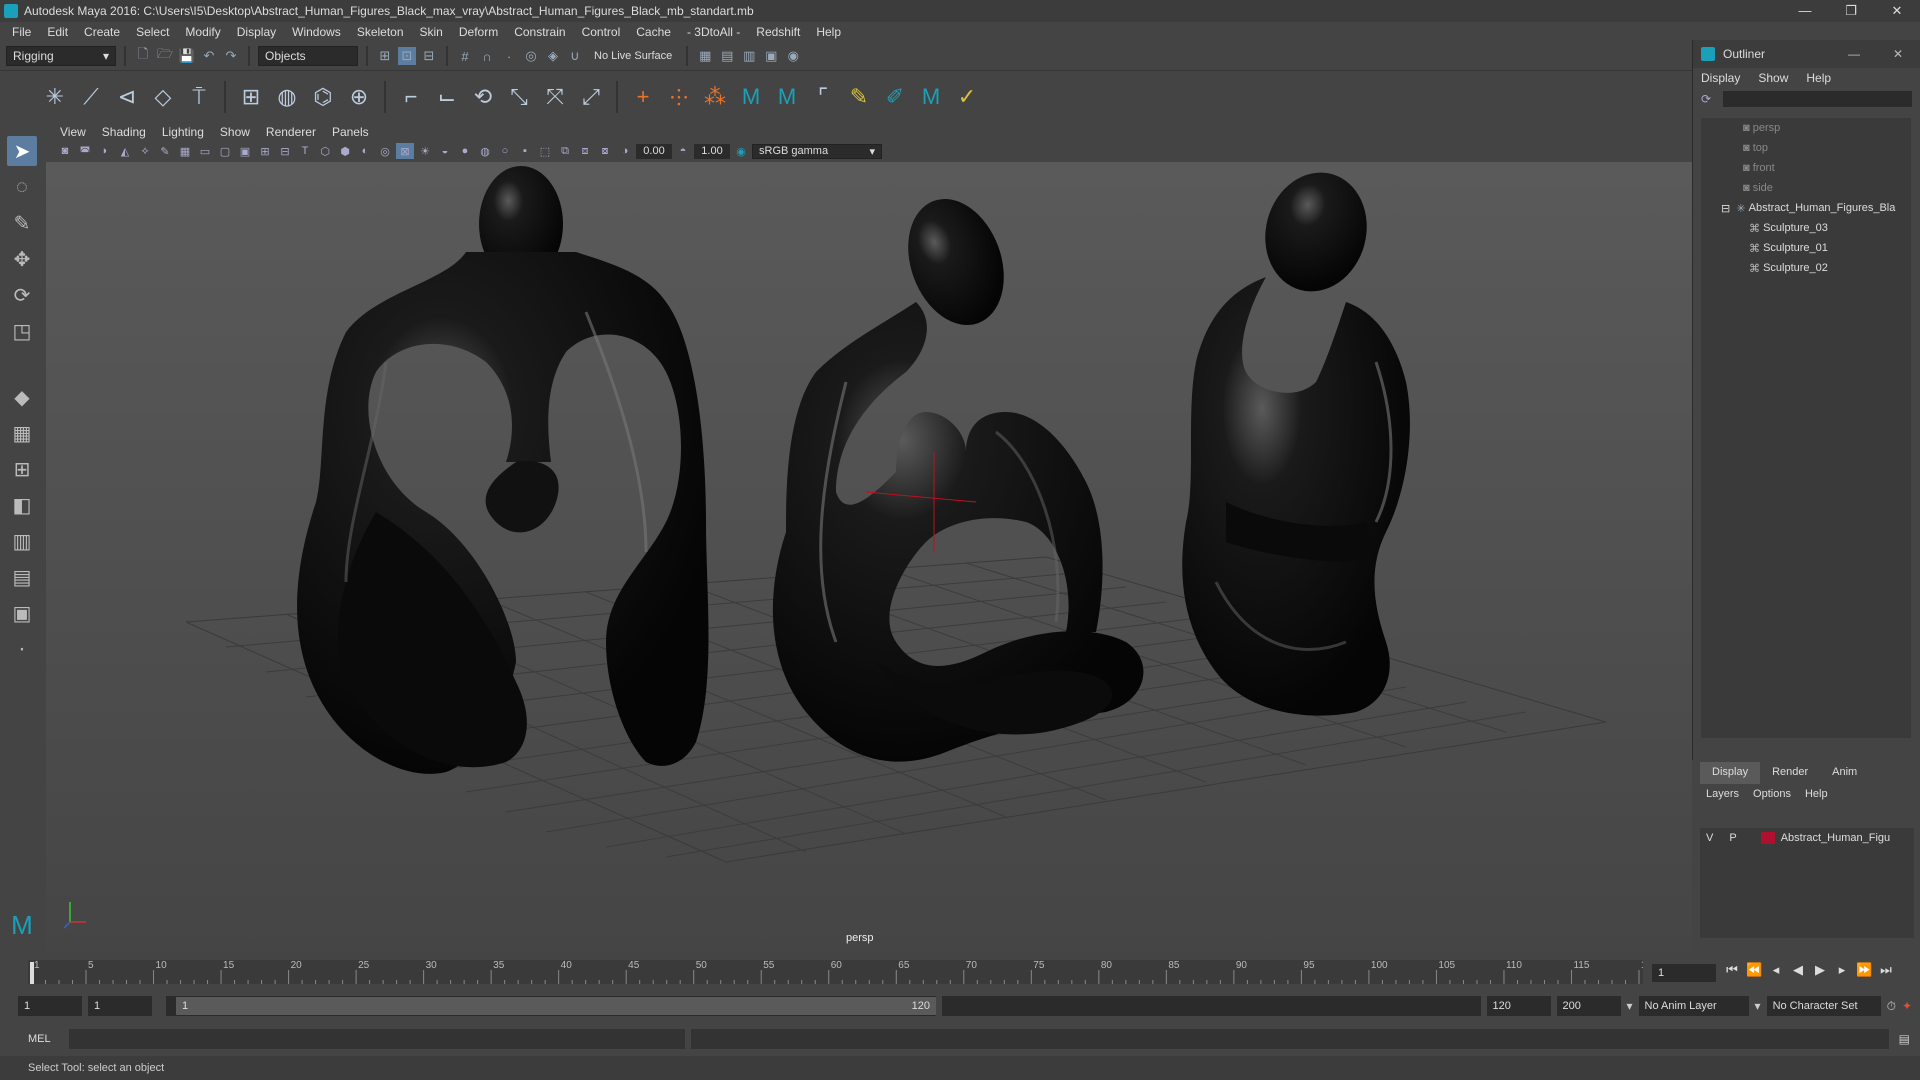  I want to click on menu-skin: Skin, so click(431, 32).